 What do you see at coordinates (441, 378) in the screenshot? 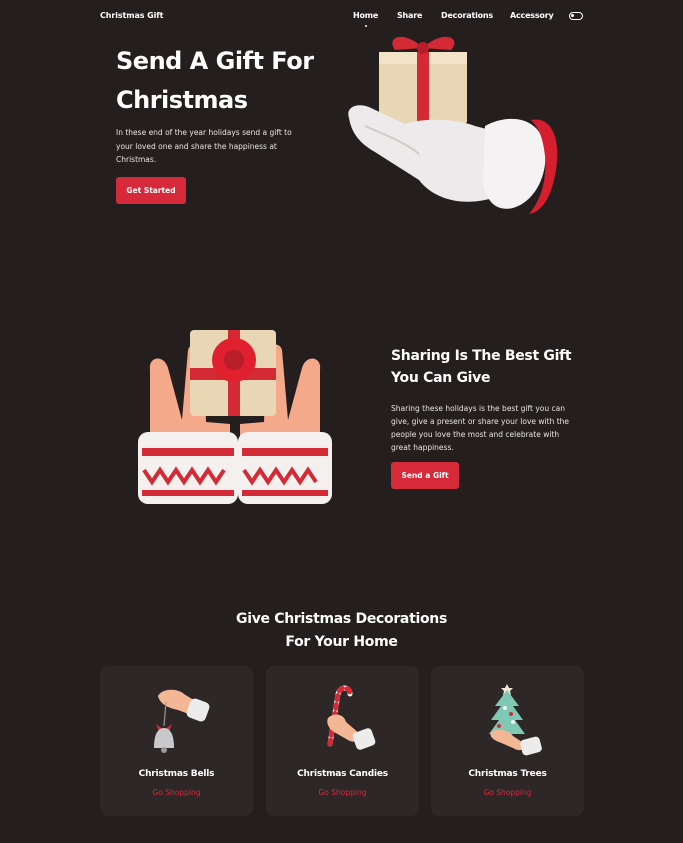
I see `share-title-line2: You Can Give` at bounding box center [441, 378].